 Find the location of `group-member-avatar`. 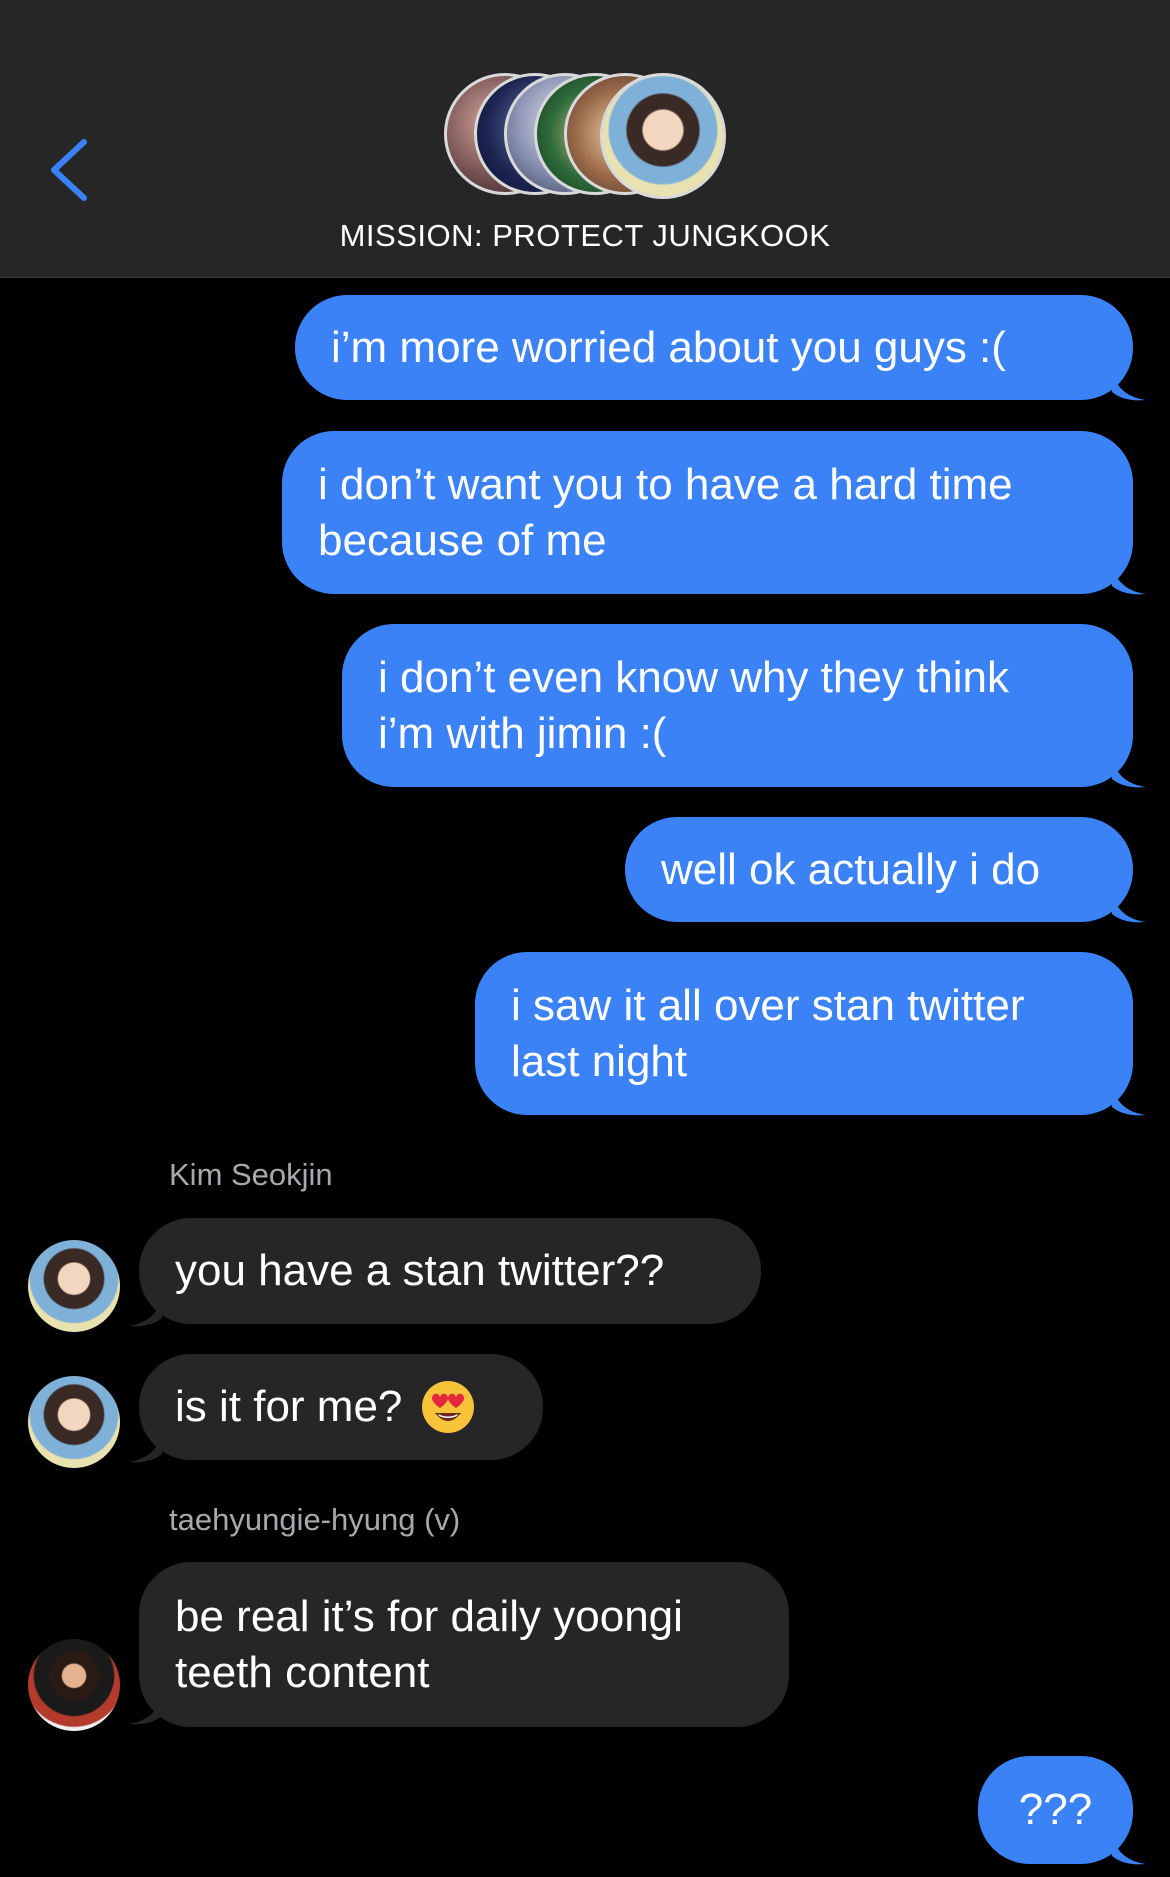

group-member-avatar is located at coordinates (663, 136).